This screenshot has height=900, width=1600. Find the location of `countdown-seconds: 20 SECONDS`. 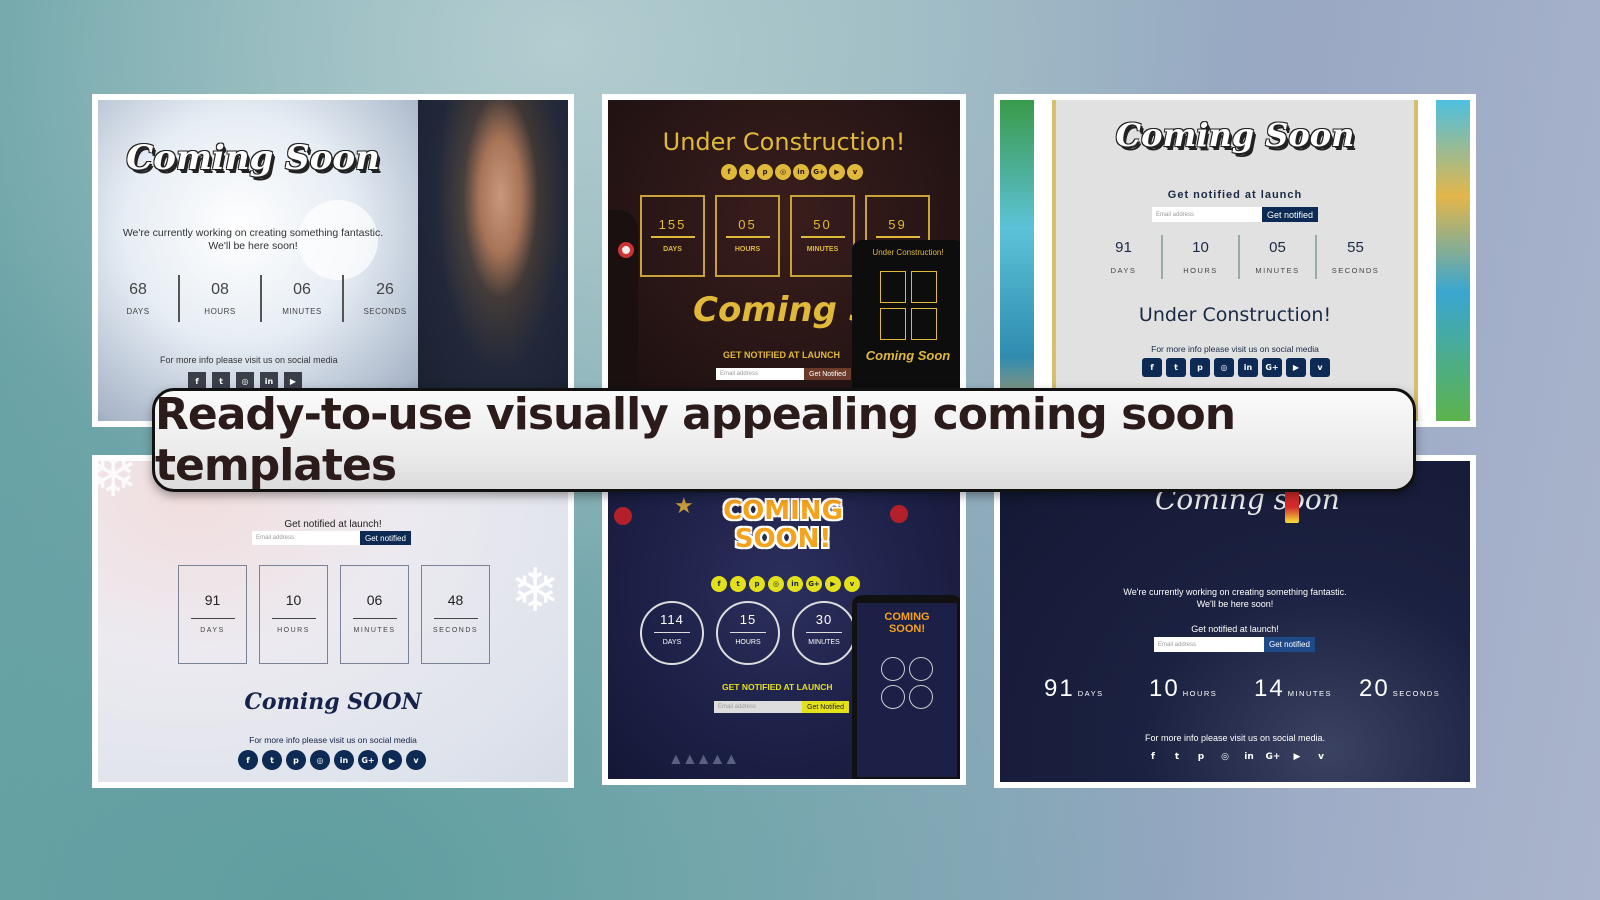

countdown-seconds: 20 SECONDS is located at coordinates (1411, 689).